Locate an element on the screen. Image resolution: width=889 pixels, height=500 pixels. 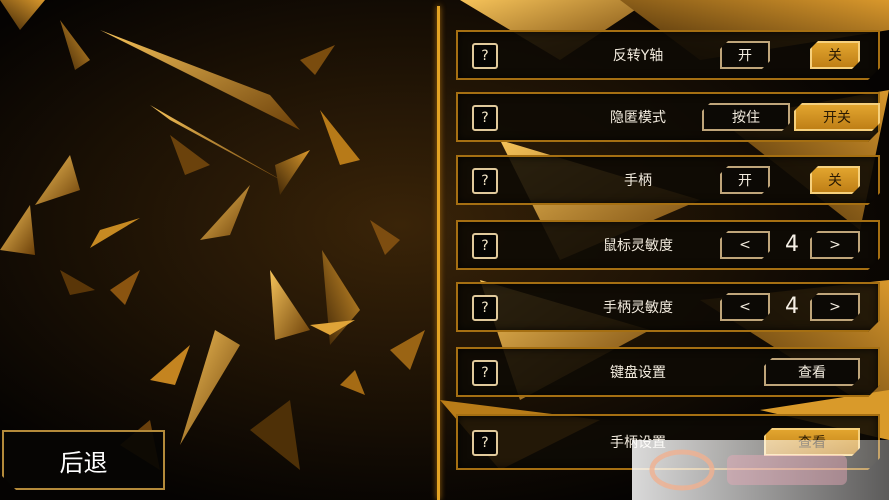
setting-label: 鼠标灵敏度 is located at coordinates (638, 246).